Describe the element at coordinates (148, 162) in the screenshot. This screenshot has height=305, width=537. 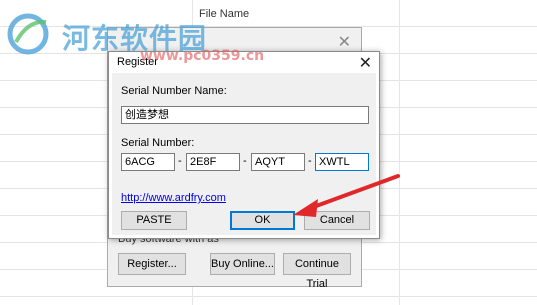
I see `serial-part-1-input: 6ACG` at that location.